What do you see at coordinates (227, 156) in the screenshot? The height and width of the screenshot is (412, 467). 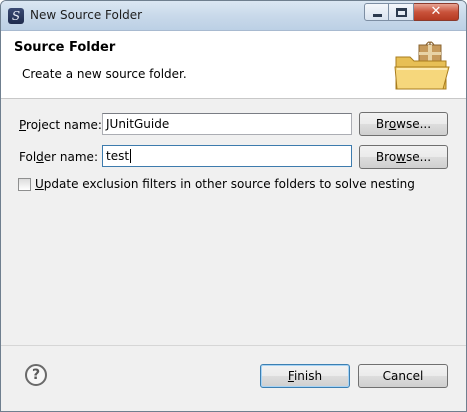 I see `folder-name-input: test` at bounding box center [227, 156].